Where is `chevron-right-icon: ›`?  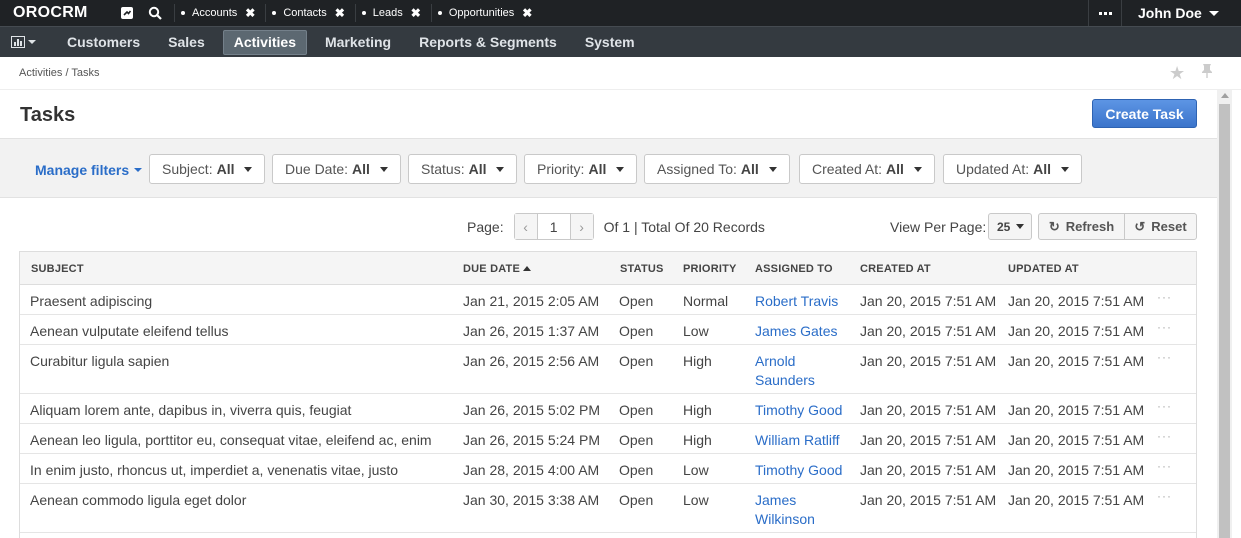 chevron-right-icon: › is located at coordinates (581, 226).